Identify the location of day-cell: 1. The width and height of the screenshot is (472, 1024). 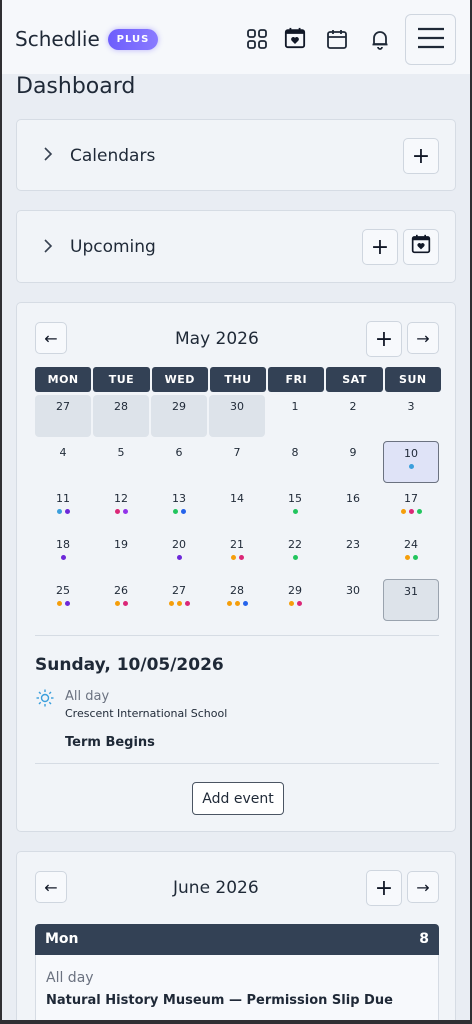
(295, 416).